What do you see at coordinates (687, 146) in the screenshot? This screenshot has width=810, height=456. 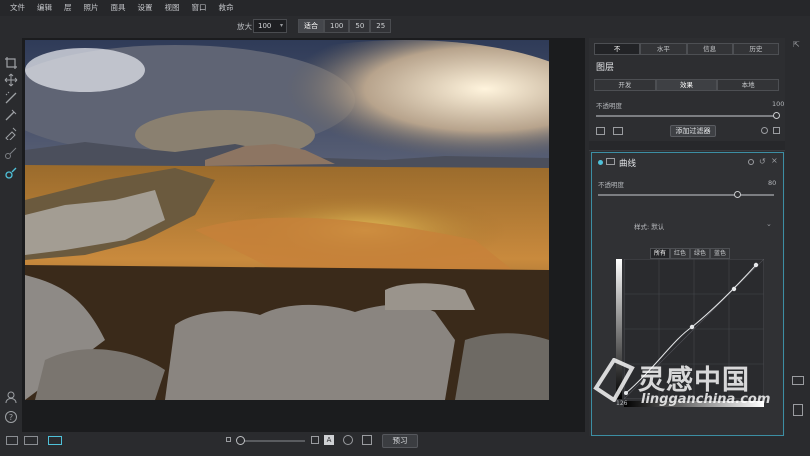 I see `collapsed-filter-row` at bounding box center [687, 146].